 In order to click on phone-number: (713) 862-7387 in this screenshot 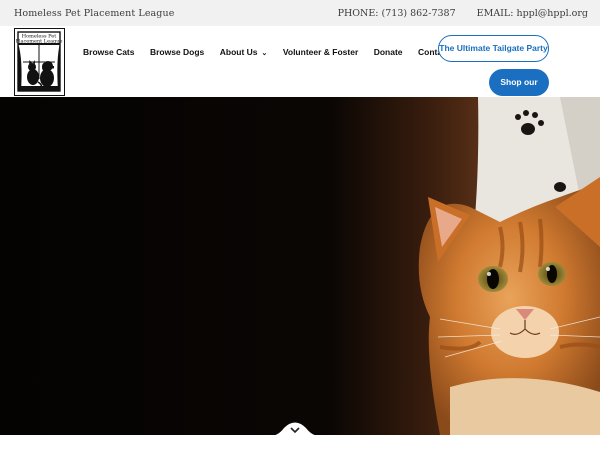, I will do `click(419, 13)`.